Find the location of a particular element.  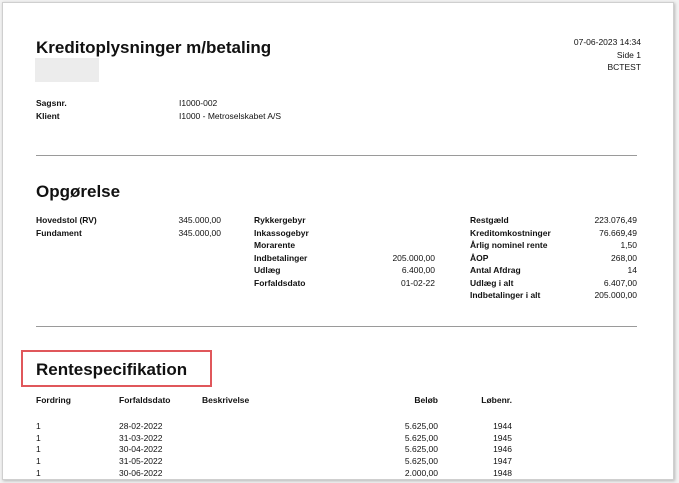

cell-forfaldsdato: 30-04-2022 is located at coordinates (141, 449).